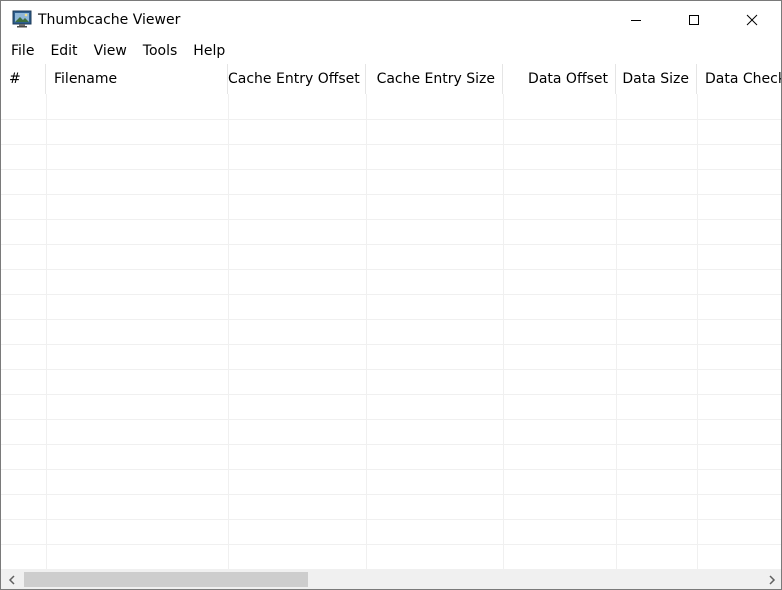  What do you see at coordinates (21, 51) in the screenshot?
I see `menu-file: File` at bounding box center [21, 51].